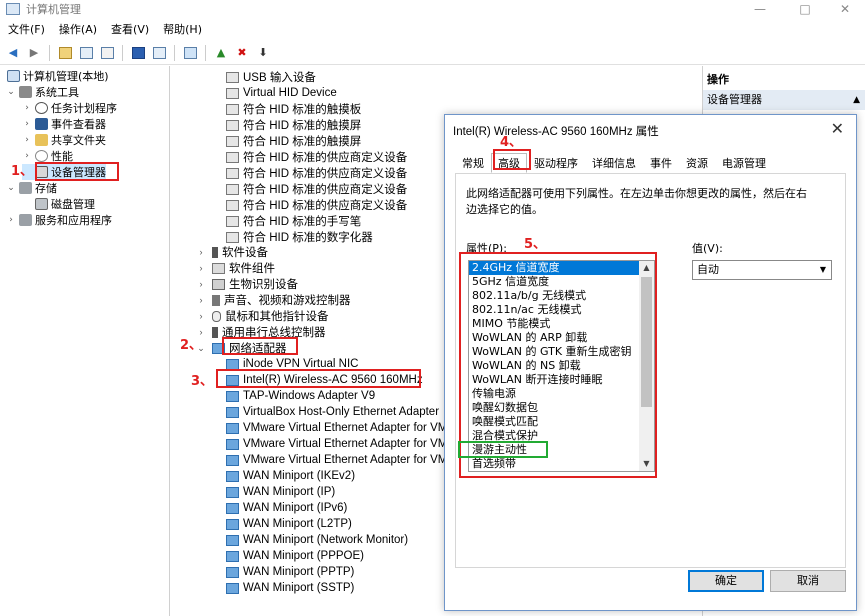 This screenshot has height=616, width=865. What do you see at coordinates (280, 492) in the screenshot?
I see `network-adapter-item: WAN Miniport (IP)` at bounding box center [280, 492].